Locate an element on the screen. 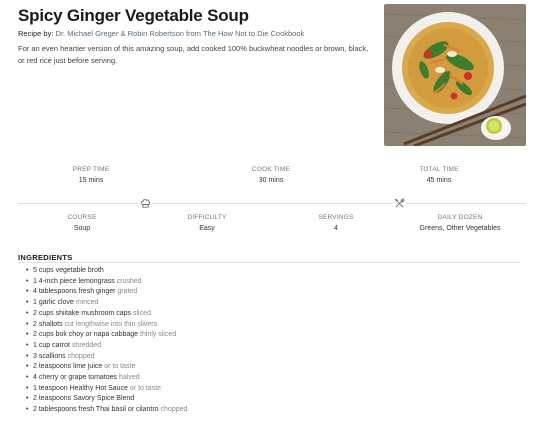 The width and height of the screenshot is (540, 429). ingredient-text: 1 4-inch piece lemongrass is located at coordinates (74, 281).